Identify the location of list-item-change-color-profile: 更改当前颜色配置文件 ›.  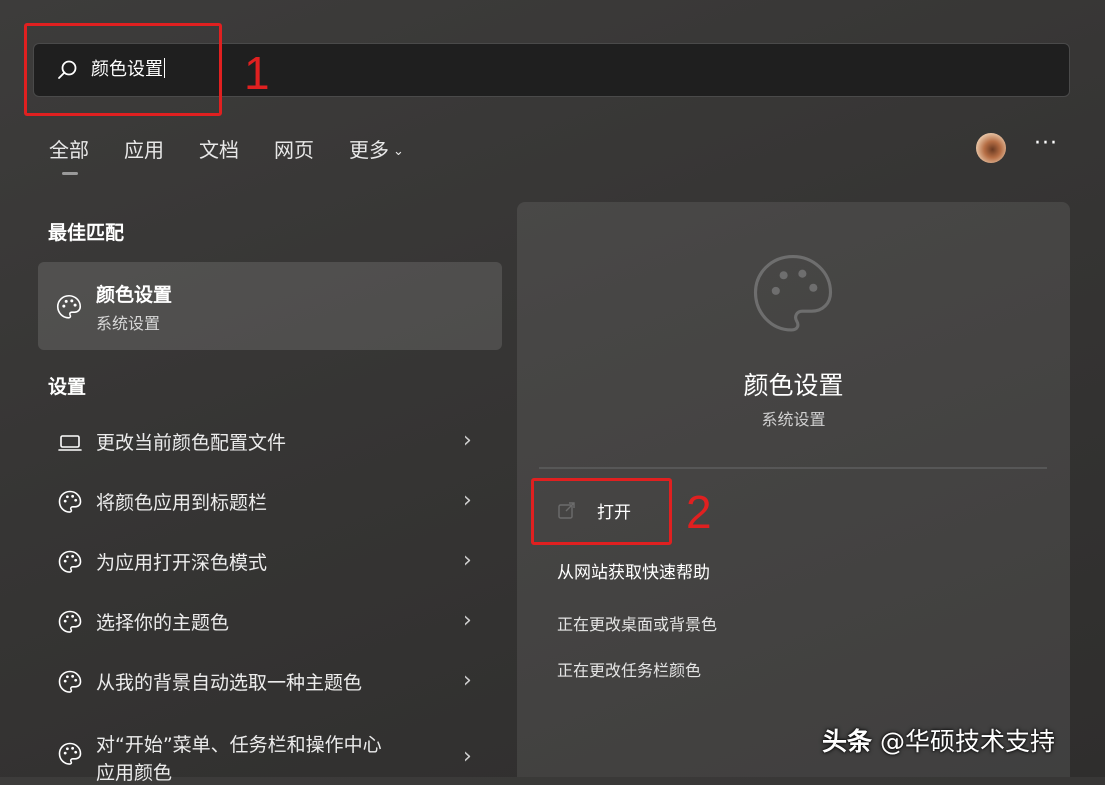
(270, 441).